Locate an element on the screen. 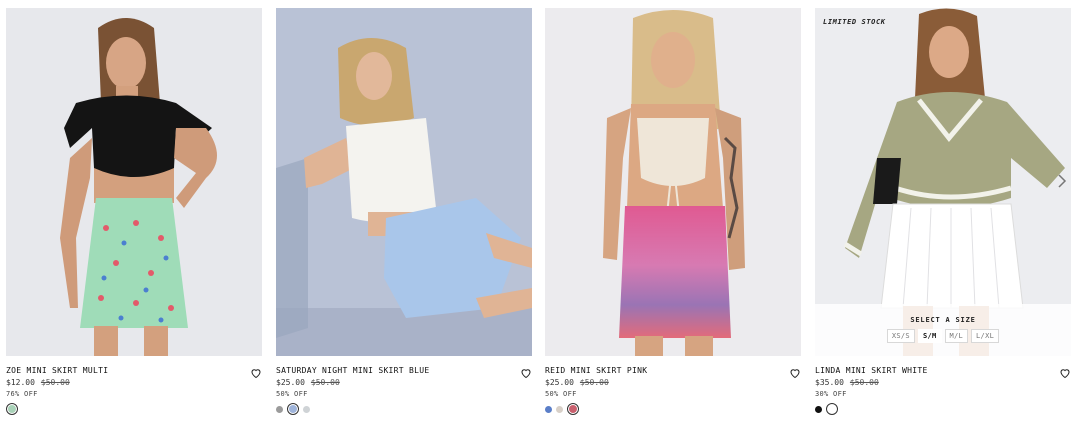  size-option-m-l: M/L is located at coordinates (956, 336).